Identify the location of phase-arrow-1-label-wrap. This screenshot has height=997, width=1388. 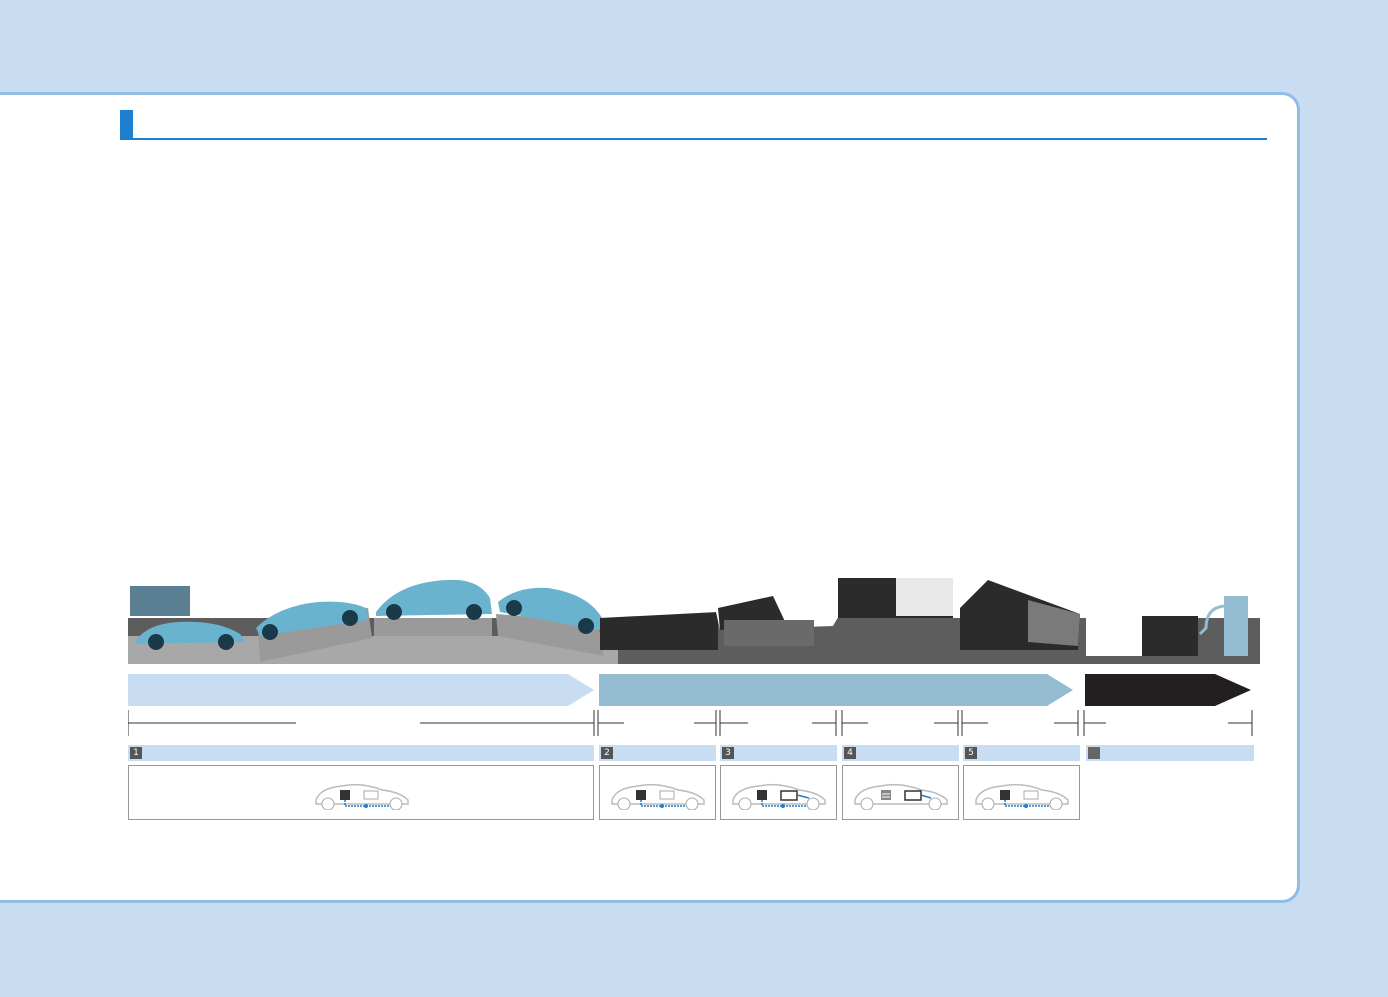
(348, 690).